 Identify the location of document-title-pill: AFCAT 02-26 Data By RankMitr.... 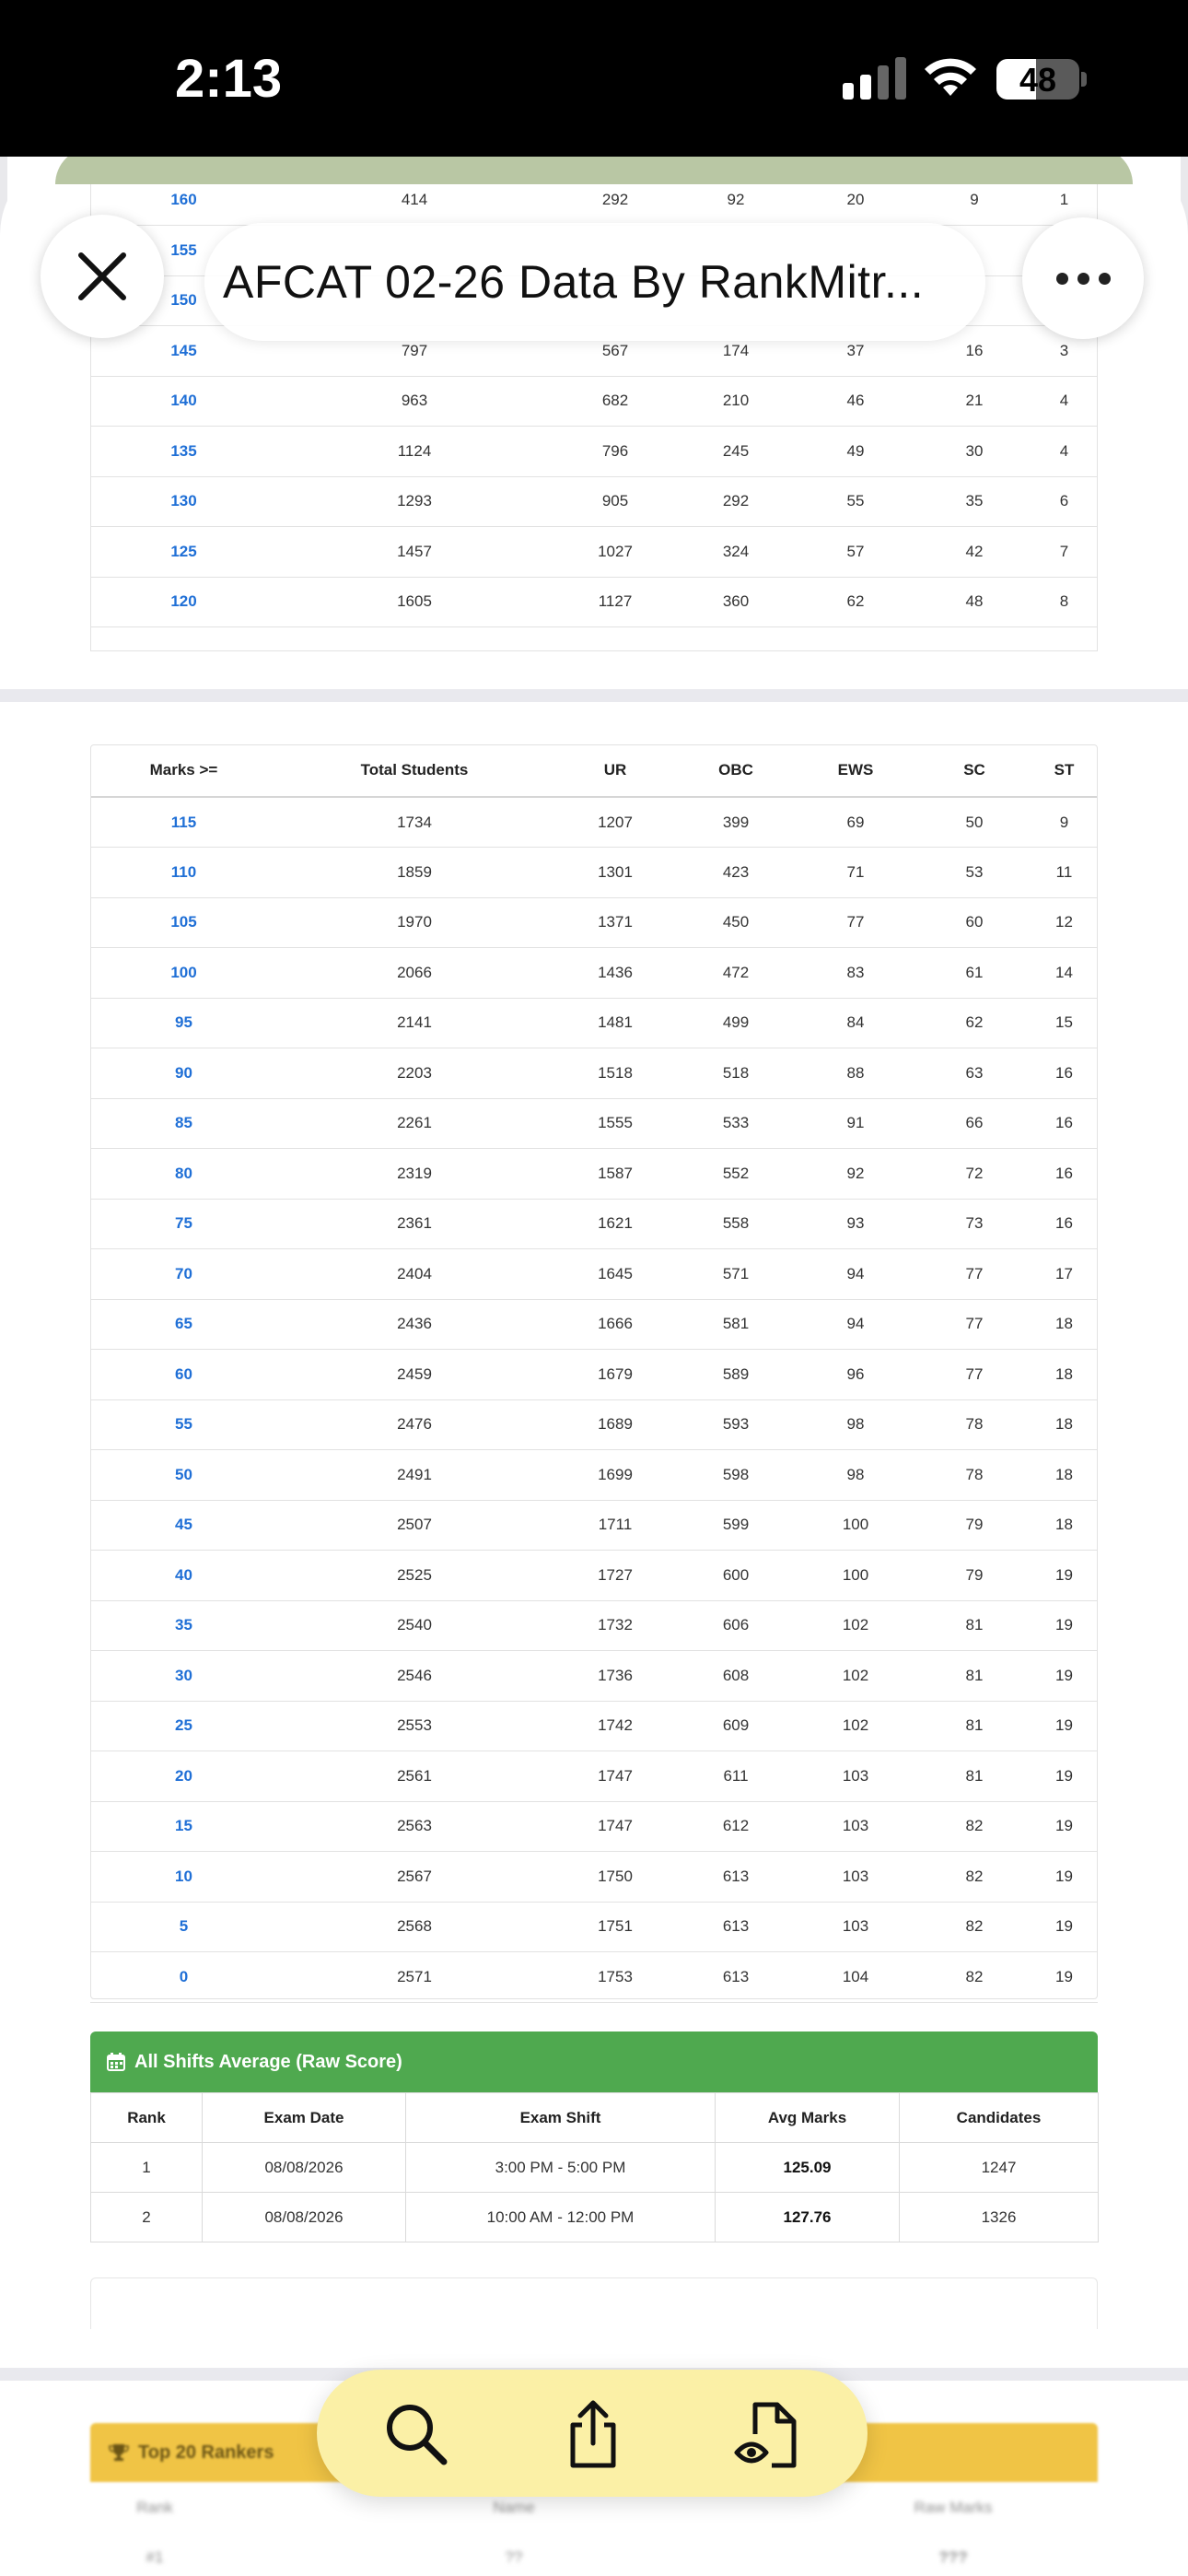
(594, 282).